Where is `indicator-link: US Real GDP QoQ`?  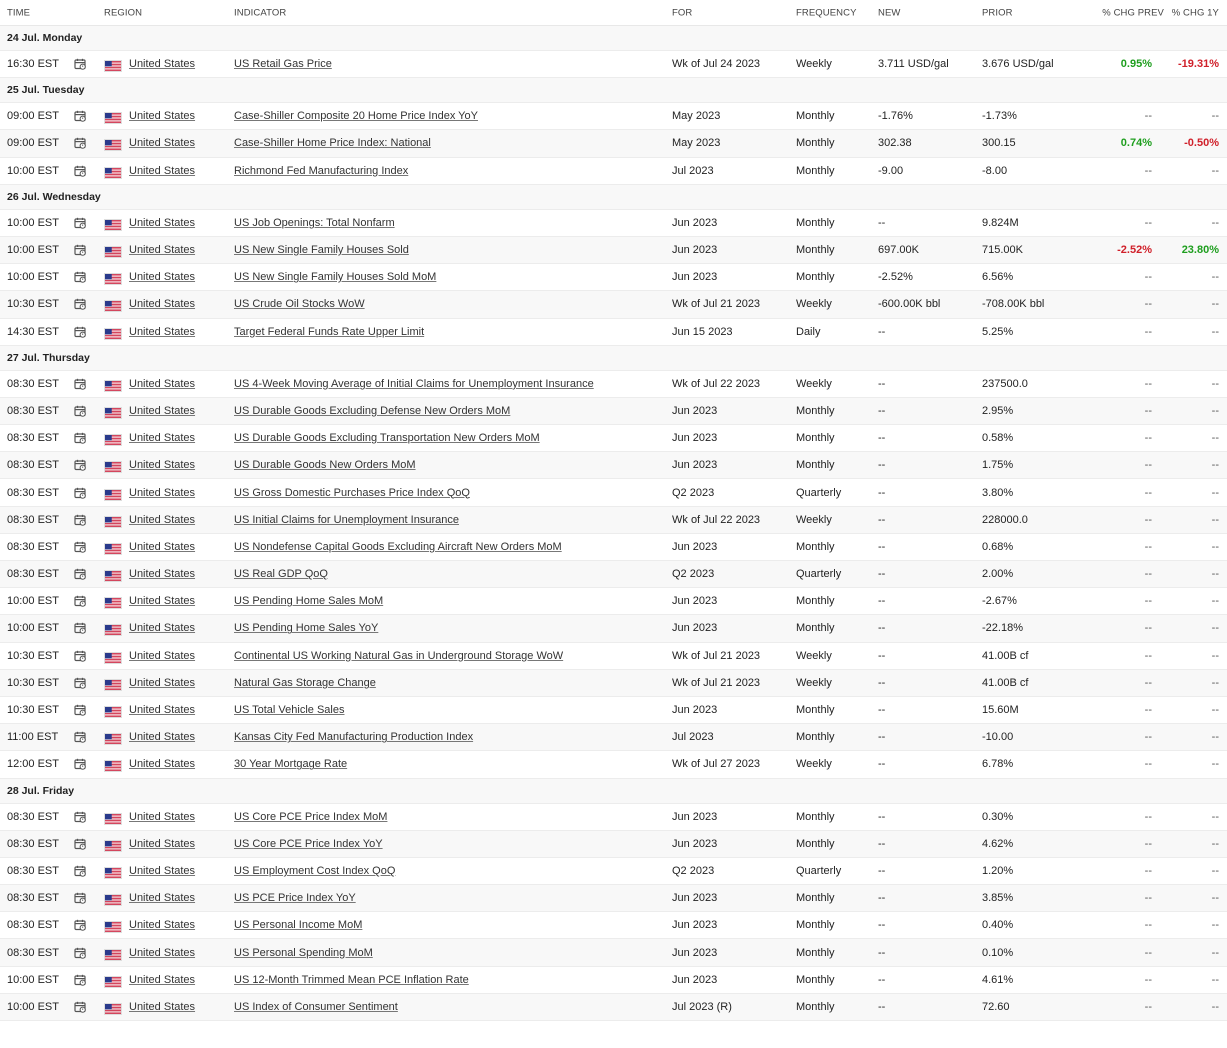
indicator-link: US Real GDP QoQ is located at coordinates (281, 574).